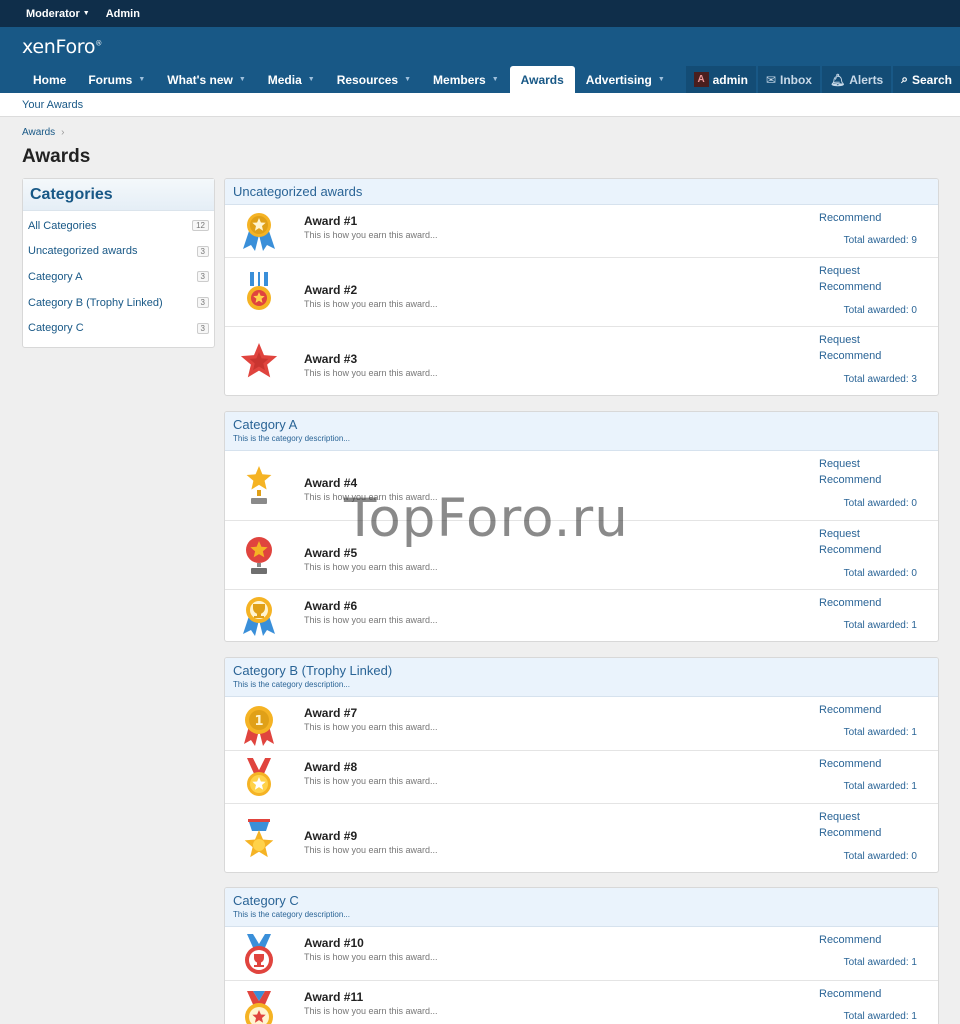 This screenshot has height=1024, width=960. I want to click on sidebar-item: Category C 3, so click(118, 328).